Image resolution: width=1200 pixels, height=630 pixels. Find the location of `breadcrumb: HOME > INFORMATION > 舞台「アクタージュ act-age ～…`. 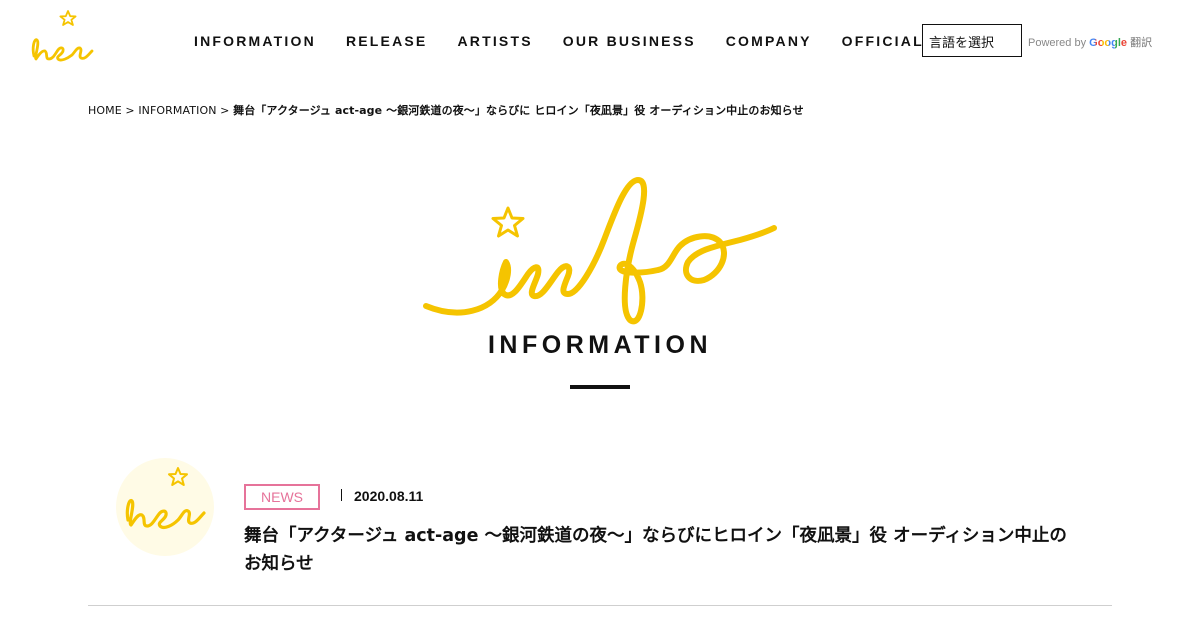

breadcrumb: HOME > INFORMATION > 舞台「アクタージュ act-age ～… is located at coordinates (446, 110).